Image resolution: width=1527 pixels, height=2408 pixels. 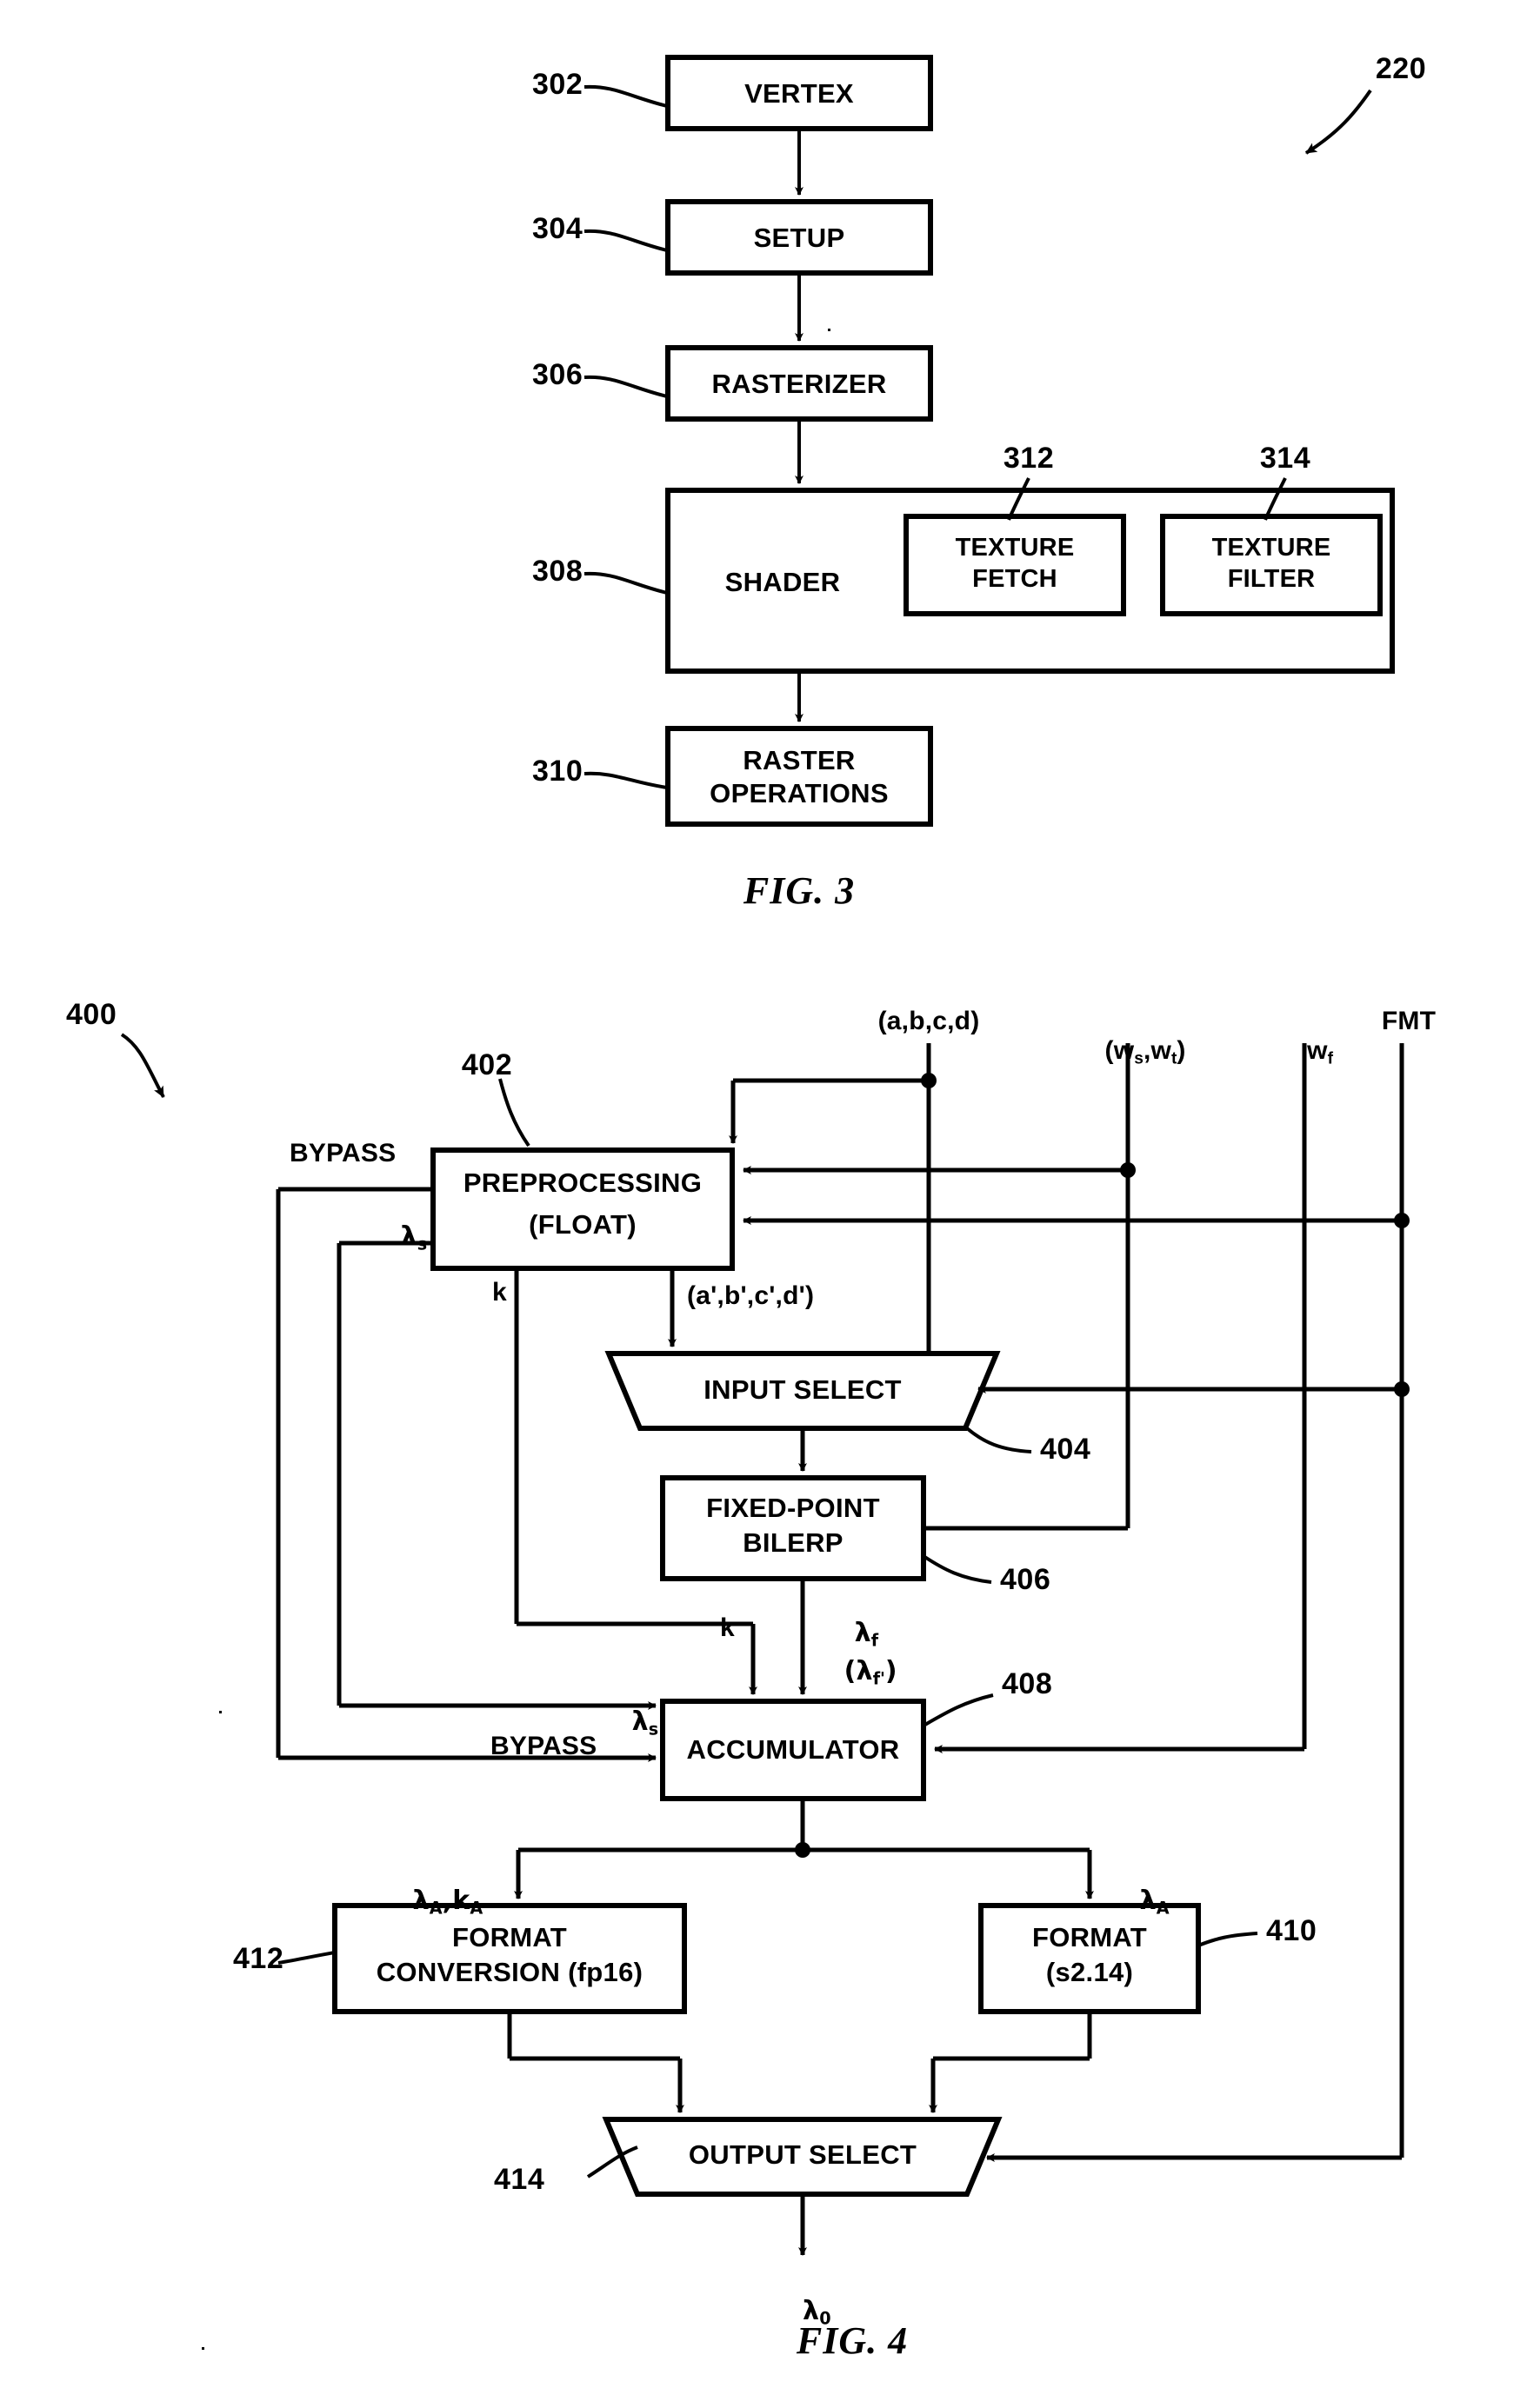 I want to click on lambda-A-kA-mid: ,k, so click(x=456, y=1901).